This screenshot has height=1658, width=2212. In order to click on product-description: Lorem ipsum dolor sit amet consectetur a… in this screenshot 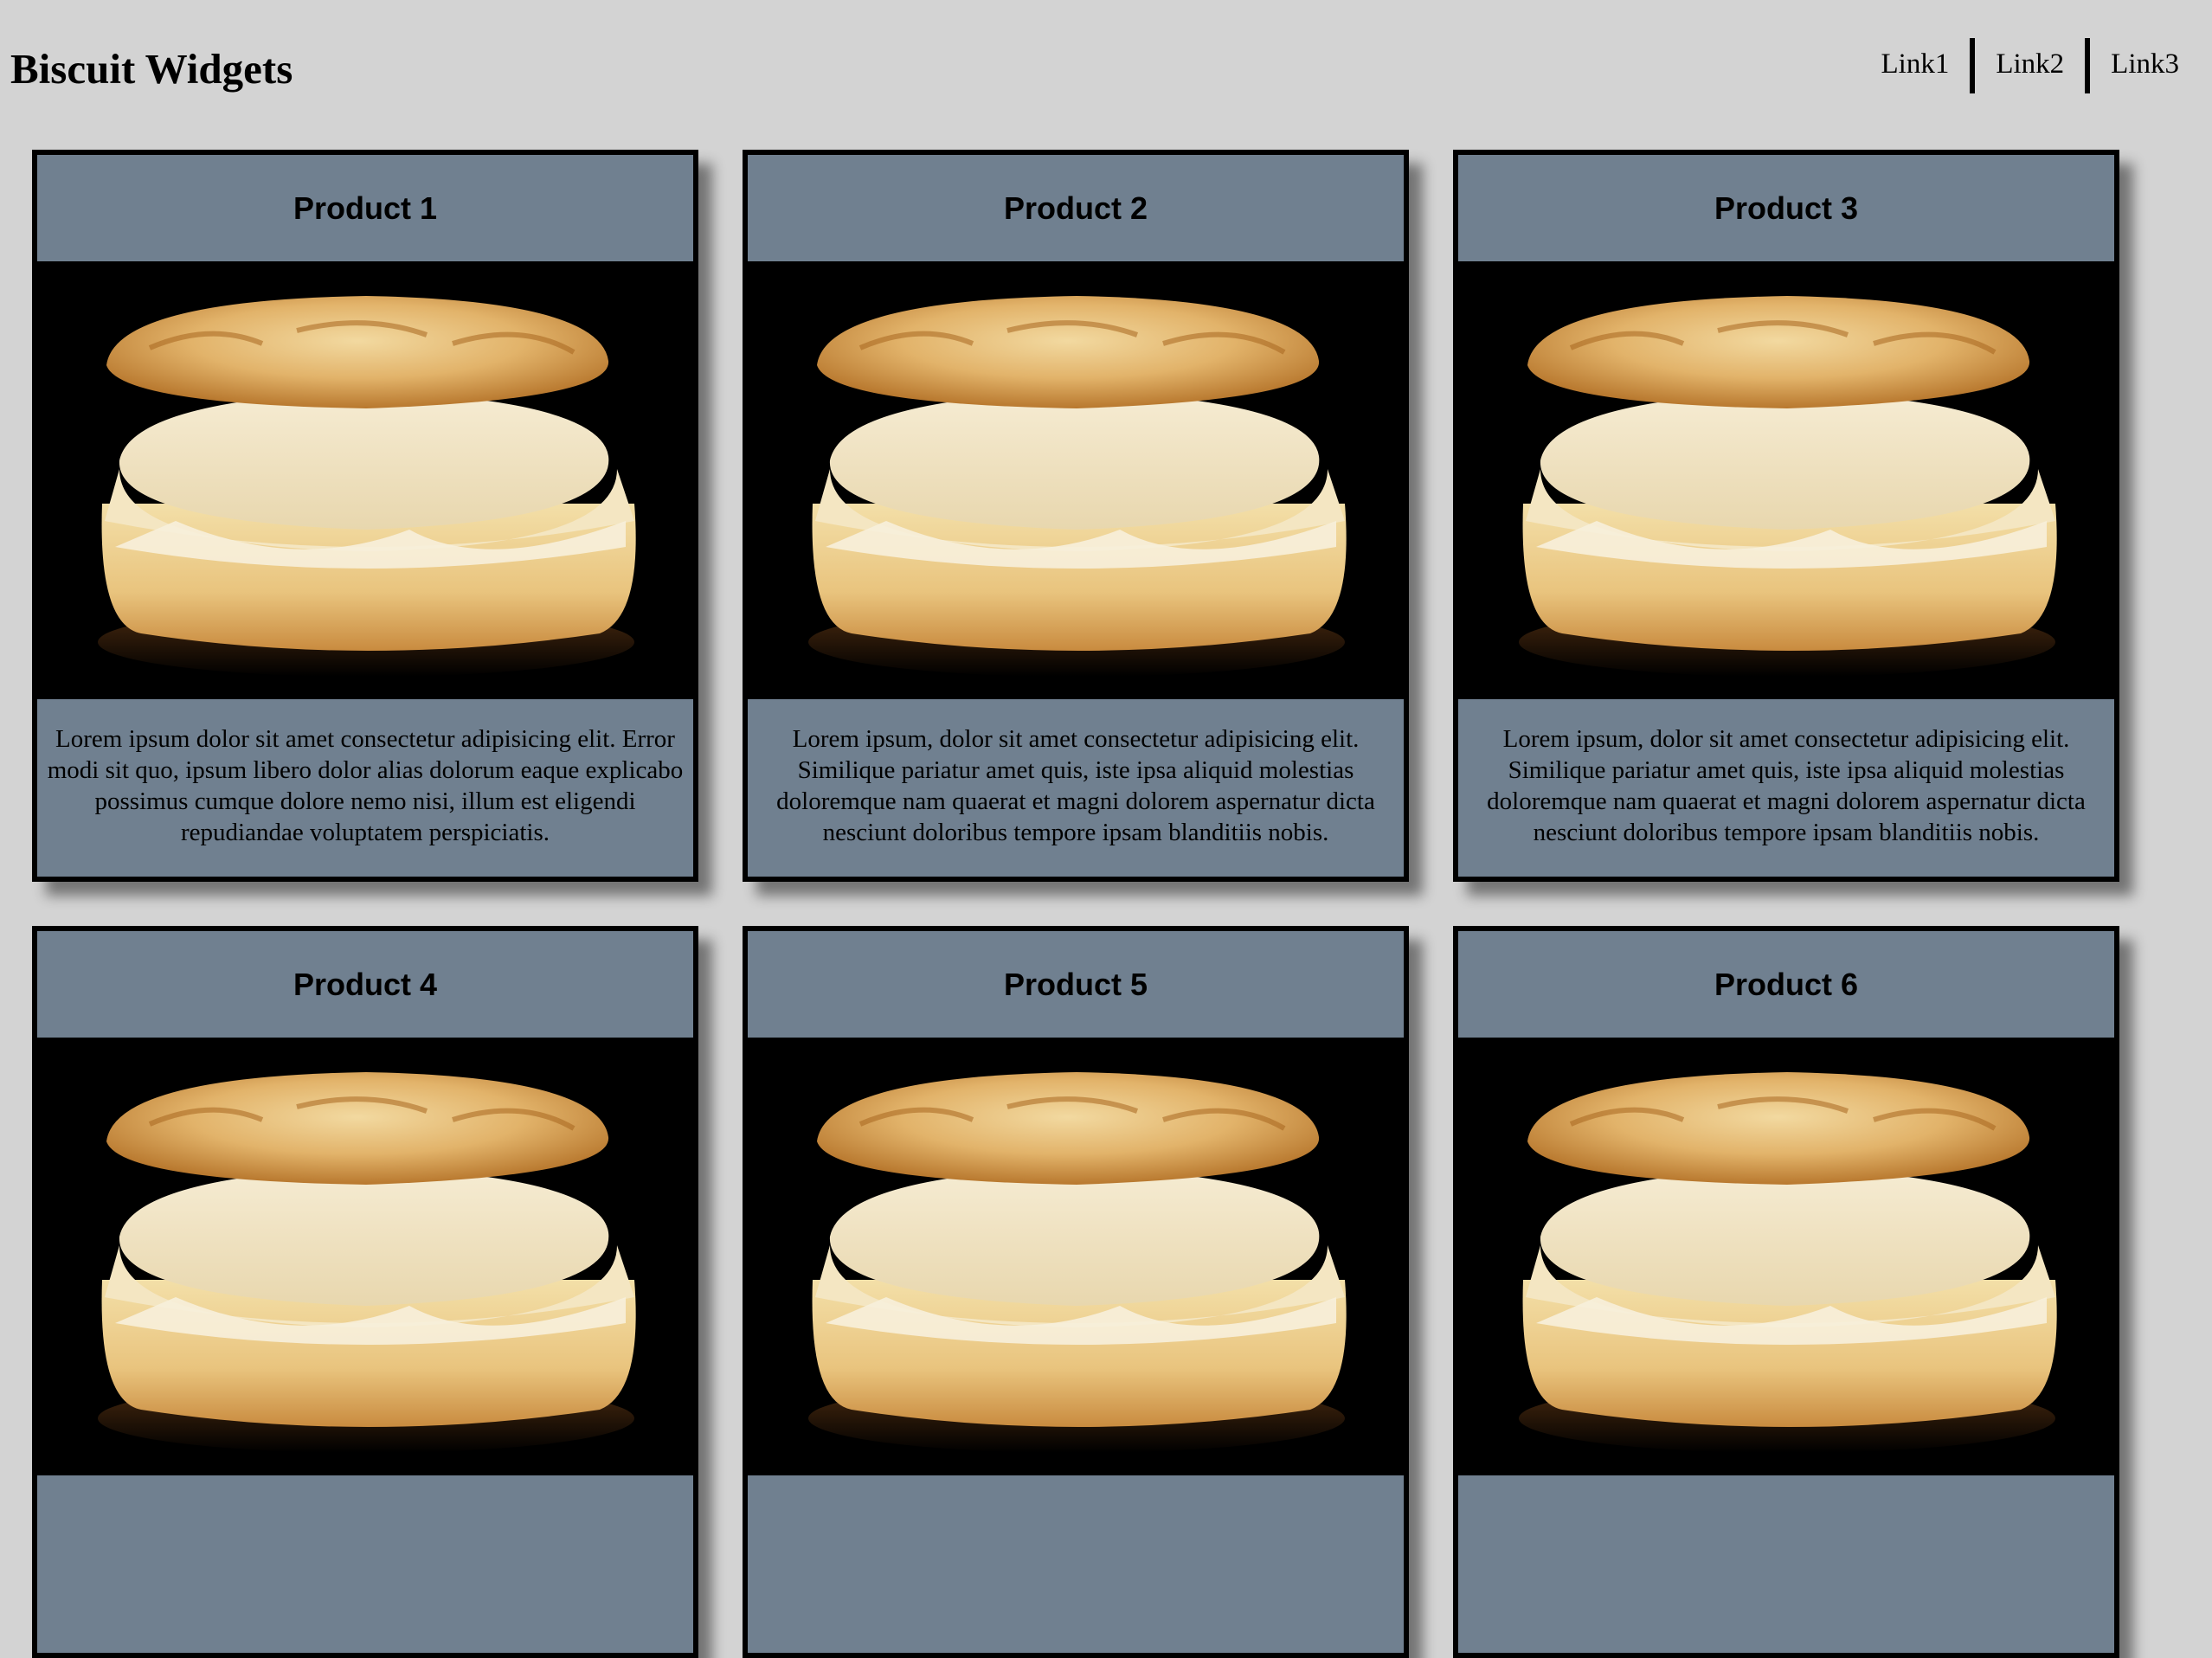, I will do `click(365, 785)`.